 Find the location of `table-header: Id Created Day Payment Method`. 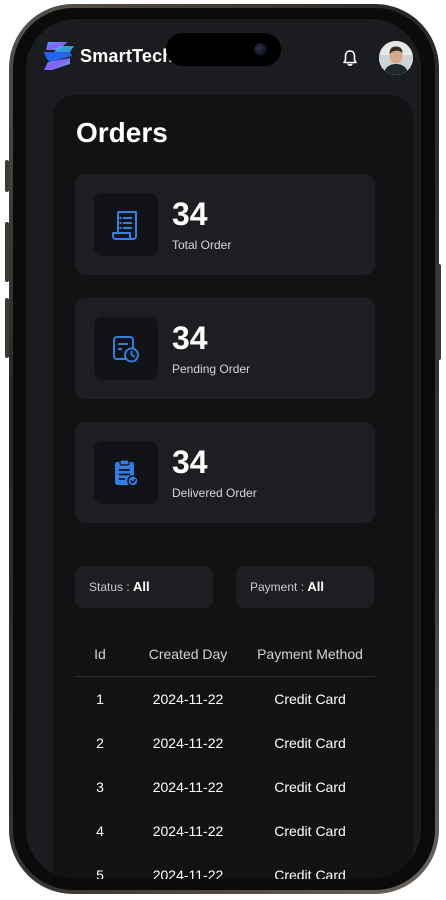

table-header: Id Created Day Payment Method is located at coordinates (225, 655).